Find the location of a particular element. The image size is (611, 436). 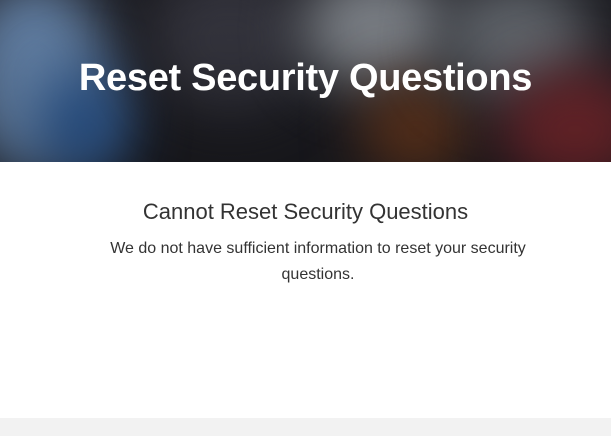

page-title: Reset Security Questions is located at coordinates (305, 78).